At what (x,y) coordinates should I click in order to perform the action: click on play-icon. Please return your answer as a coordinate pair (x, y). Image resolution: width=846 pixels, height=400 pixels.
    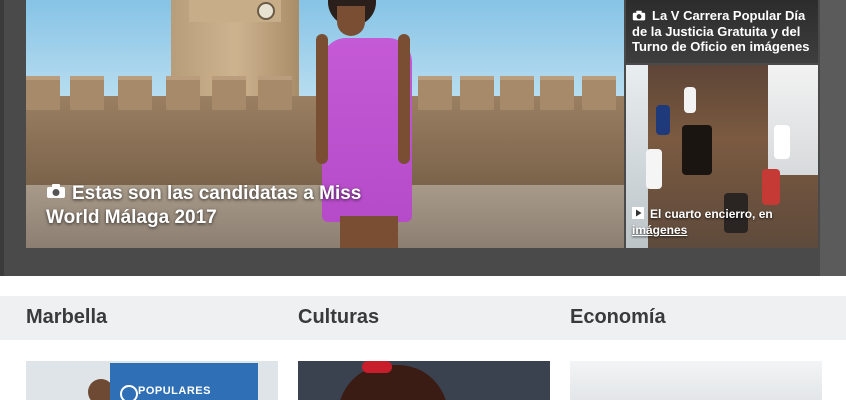
    Looking at the image, I should click on (638, 215).